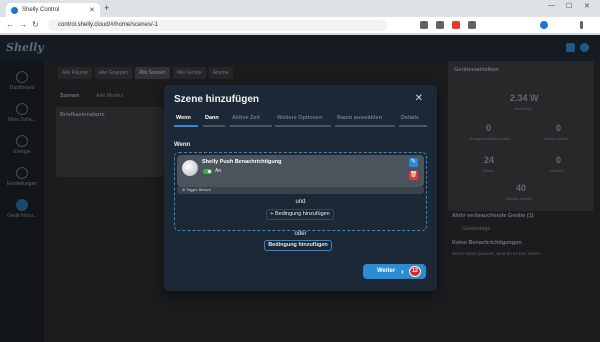  What do you see at coordinates (212, 118) in the screenshot?
I see `tab-dann: Dann` at bounding box center [212, 118].